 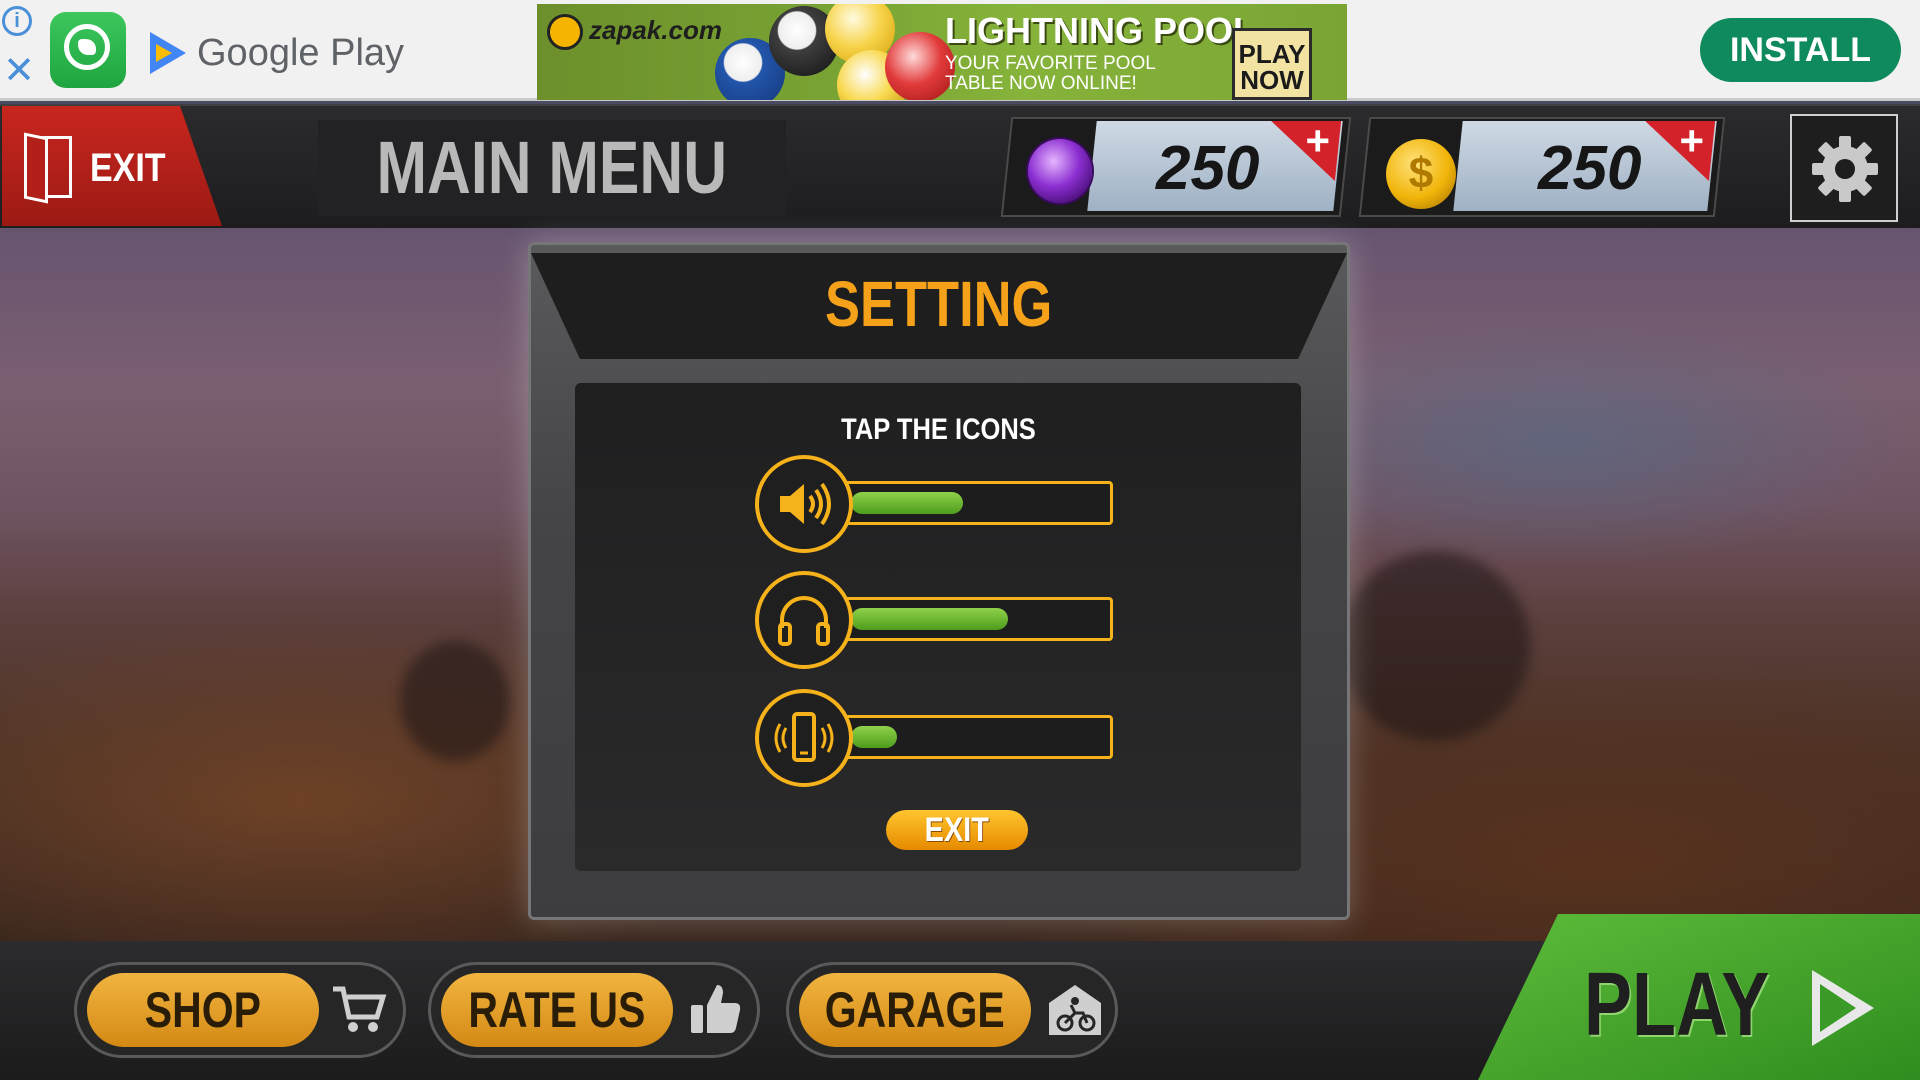 What do you see at coordinates (978, 737) in the screenshot?
I see `vibration-level-bar` at bounding box center [978, 737].